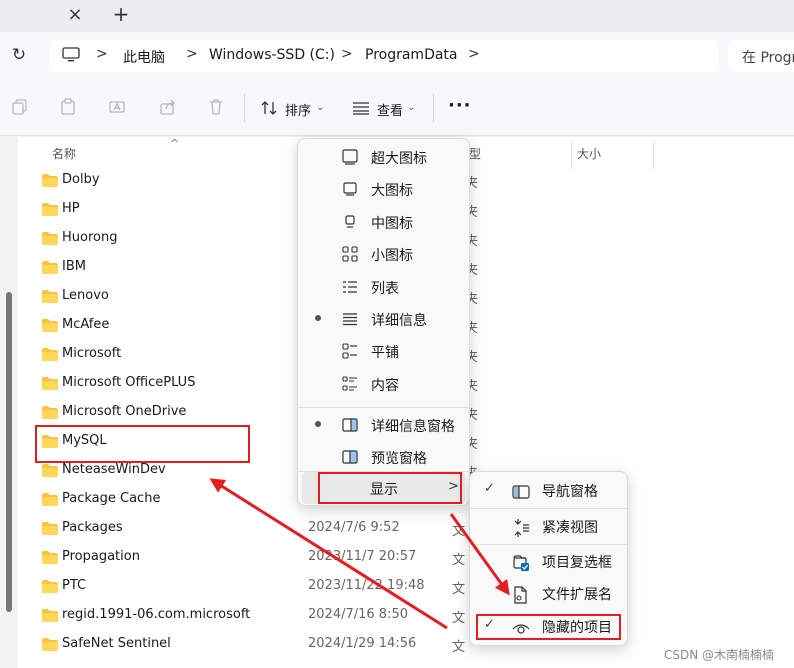  What do you see at coordinates (577, 563) in the screenshot?
I see `submenu-item-label: 项目复选框` at bounding box center [577, 563].